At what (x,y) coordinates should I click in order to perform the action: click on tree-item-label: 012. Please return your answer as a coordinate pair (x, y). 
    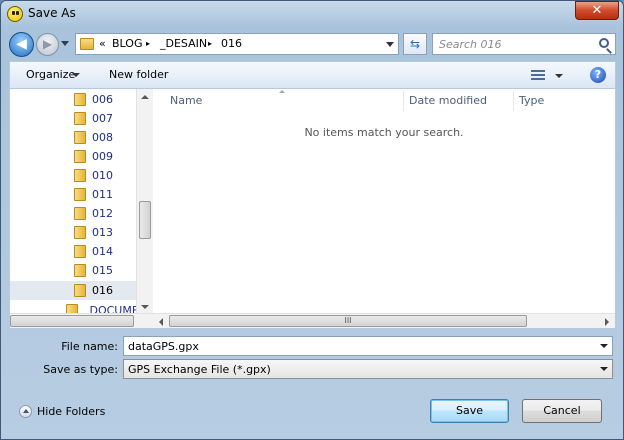
    Looking at the image, I should click on (102, 213).